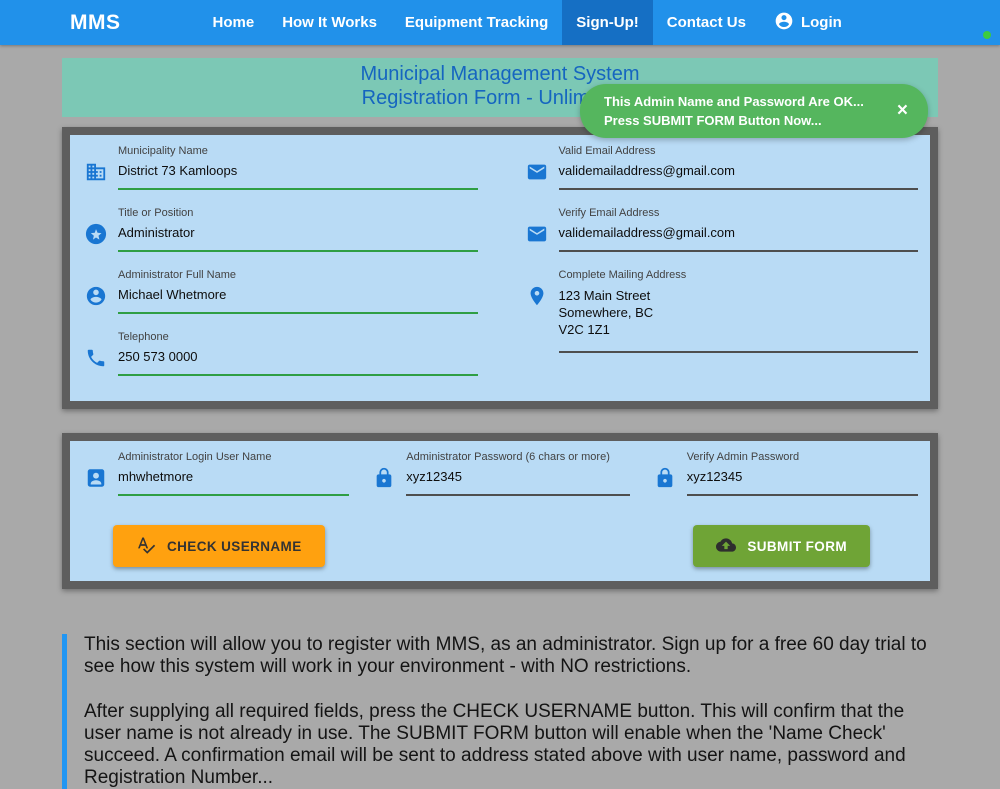 The height and width of the screenshot is (789, 1000). I want to click on title-position-field: Title or Position Administrator, so click(281, 229).